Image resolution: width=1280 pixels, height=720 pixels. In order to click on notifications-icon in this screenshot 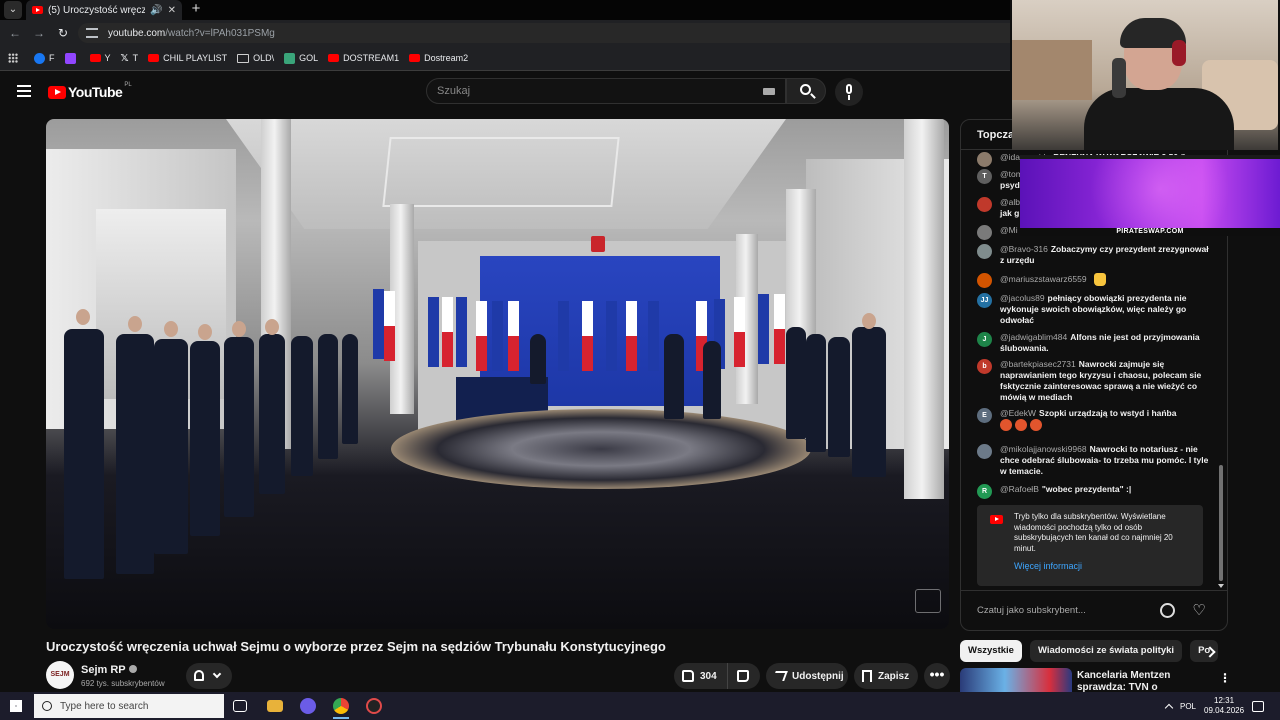, I will do `click(1258, 706)`.